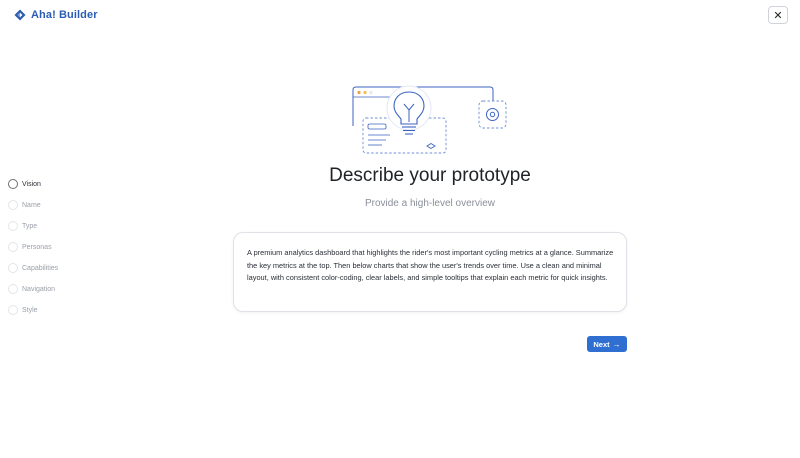 Image resolution: width=800 pixels, height=458 pixels. I want to click on step-personas: Personas, so click(30, 247).